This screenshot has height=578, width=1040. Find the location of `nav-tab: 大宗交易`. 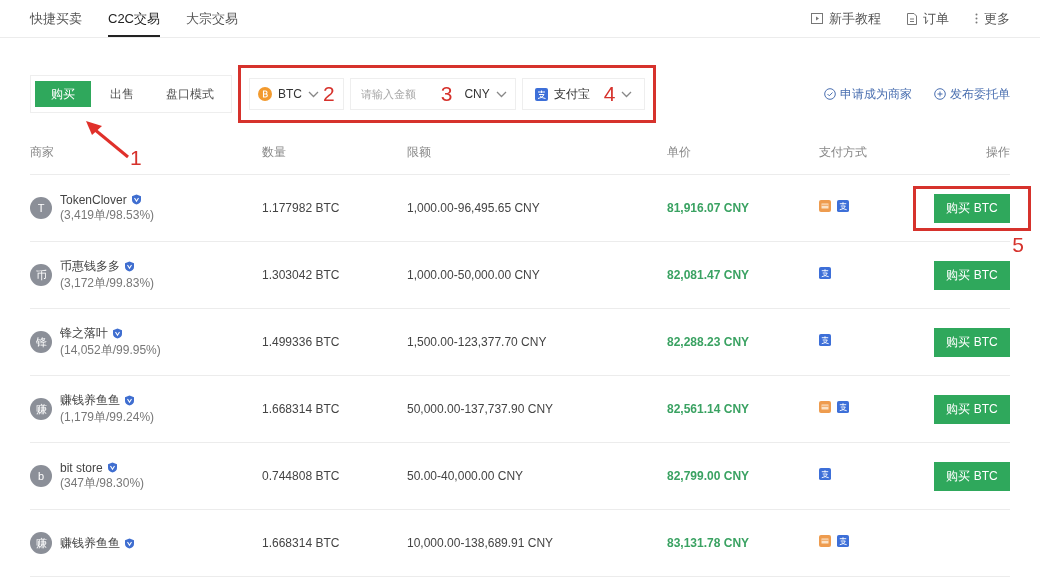

nav-tab: 大宗交易 is located at coordinates (212, 18).